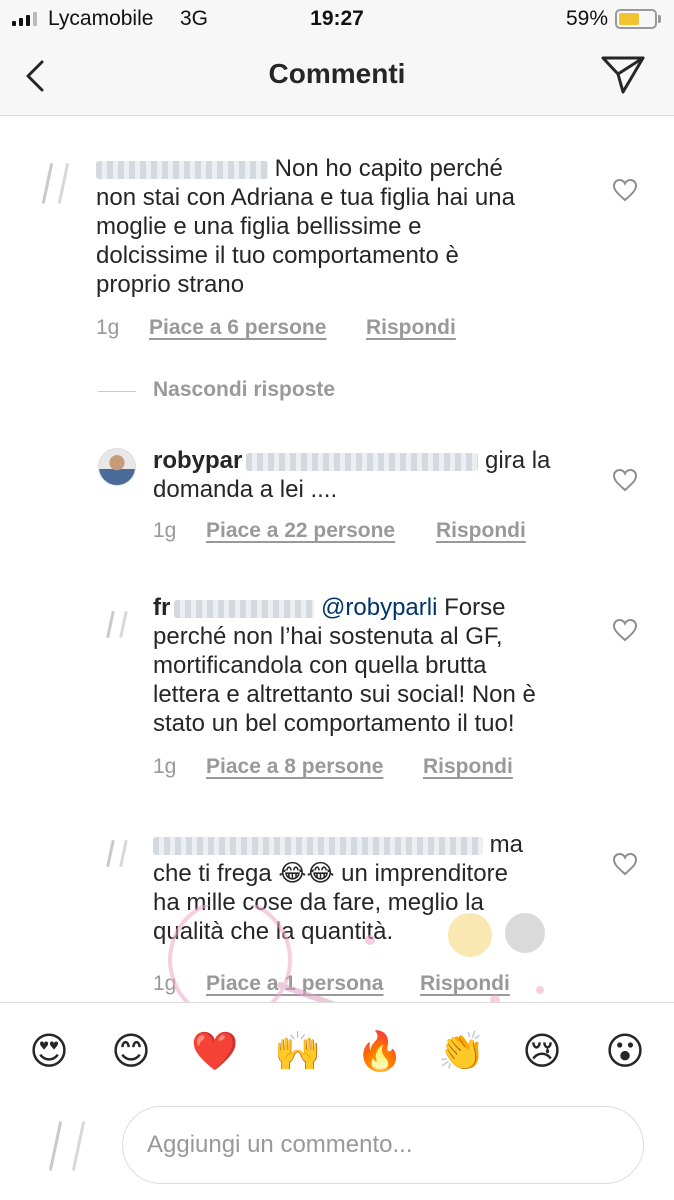 The height and width of the screenshot is (1200, 674). What do you see at coordinates (117, 391) in the screenshot?
I see `divider` at bounding box center [117, 391].